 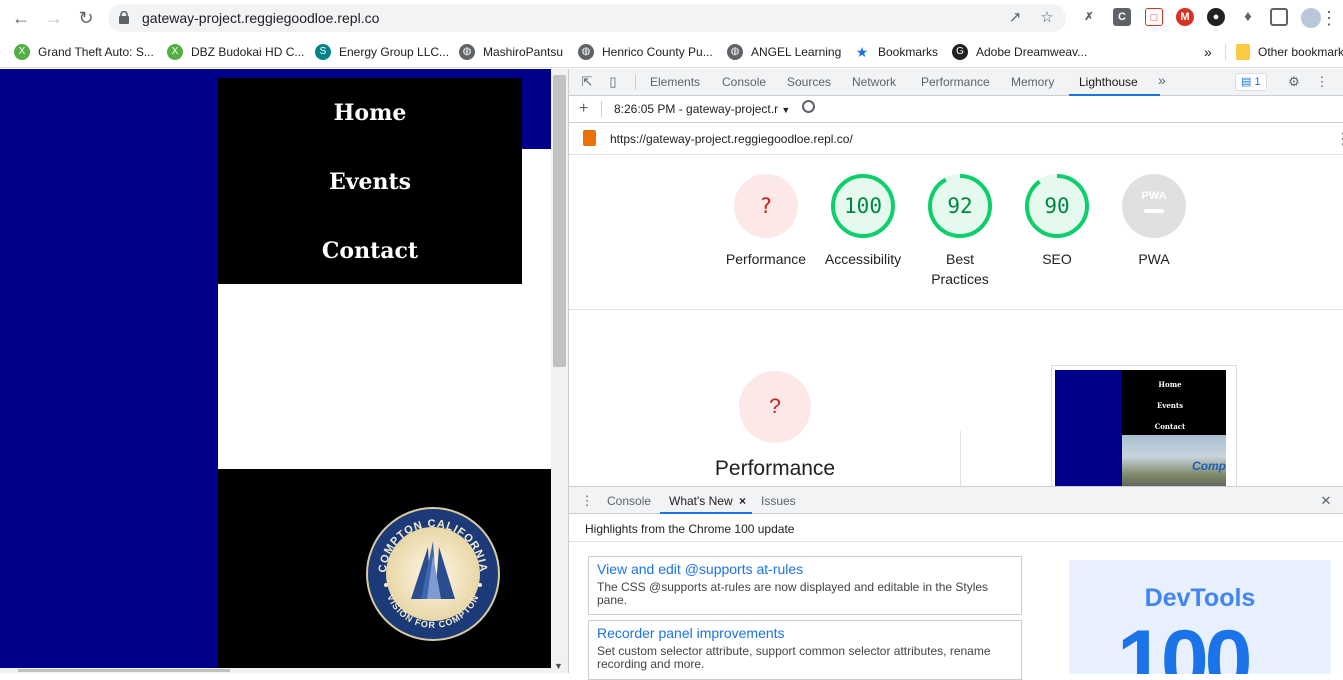 What do you see at coordinates (1162, 80) in the screenshot?
I see `more-tabs-chevron-icon: »` at bounding box center [1162, 80].